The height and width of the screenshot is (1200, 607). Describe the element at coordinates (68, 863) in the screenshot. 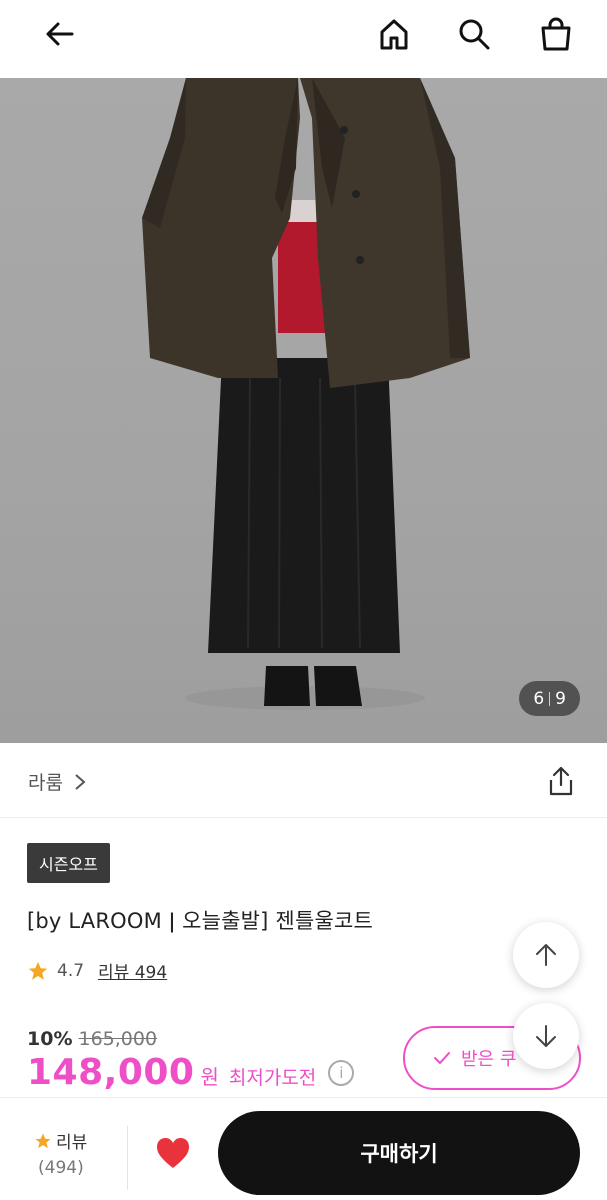

I see `season-off-badge: 시즌오프` at that location.